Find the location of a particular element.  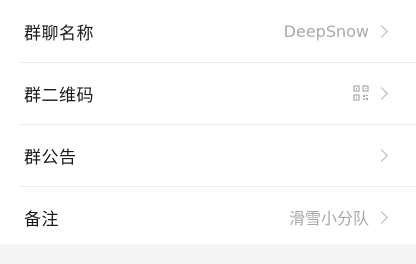

group-remark-right: 滑雪小分队 is located at coordinates (339, 217).